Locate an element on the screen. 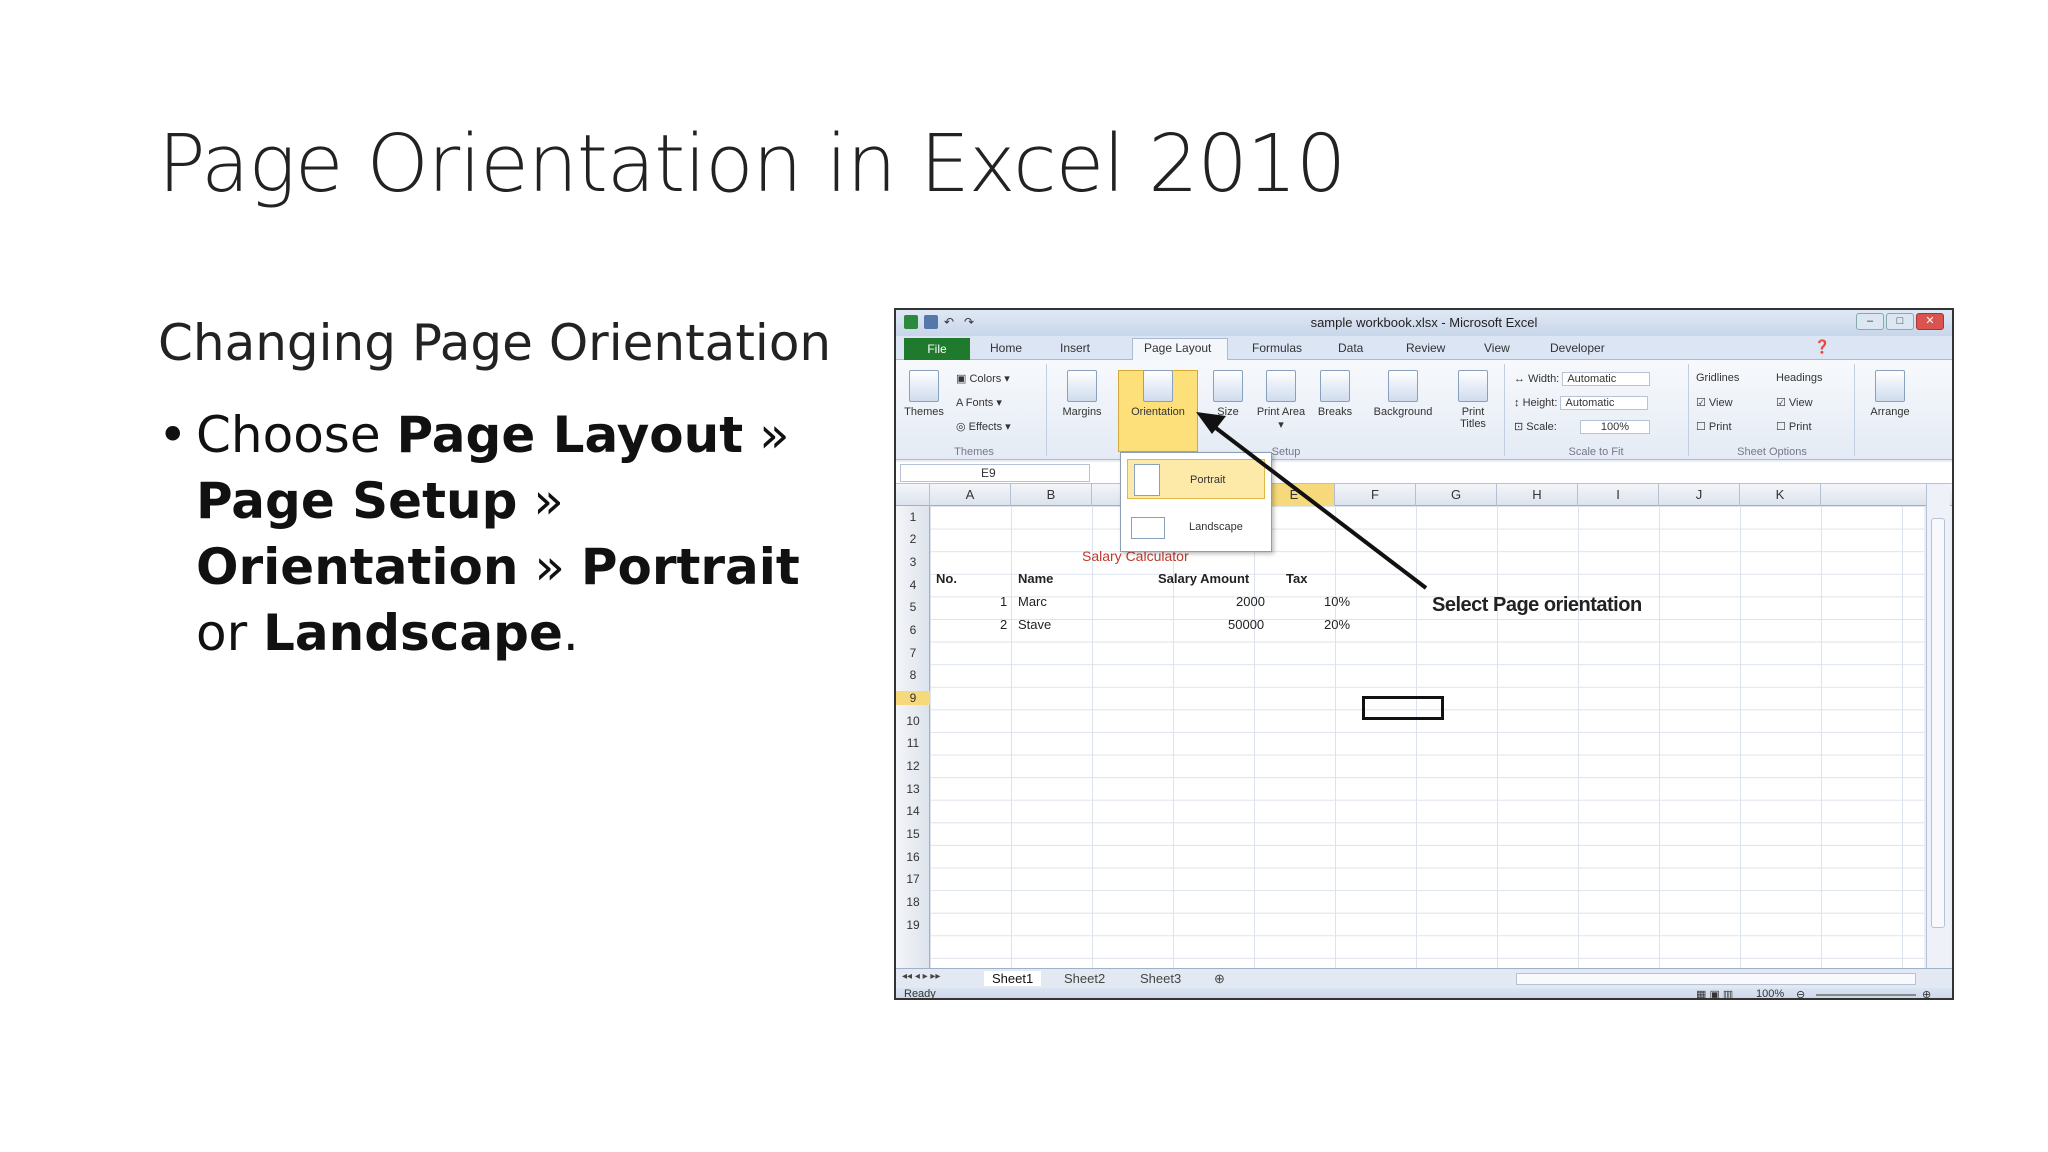  tab-review: Review is located at coordinates (1425, 348).